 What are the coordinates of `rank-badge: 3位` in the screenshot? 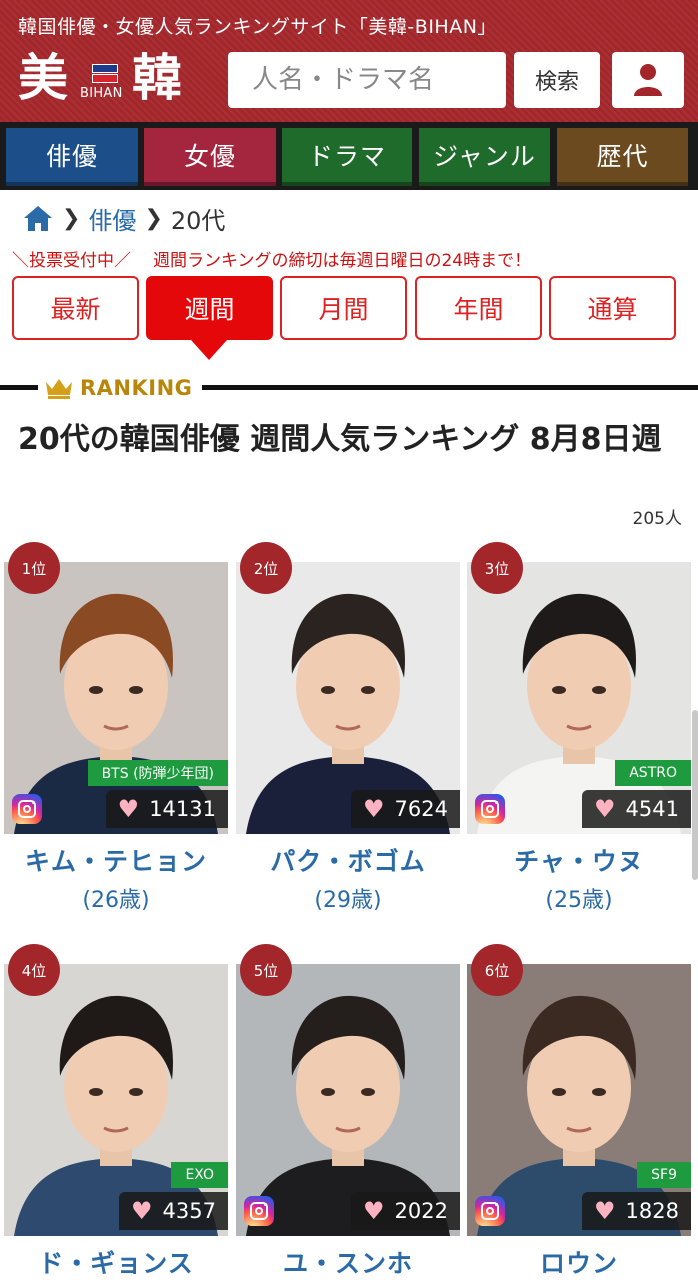 It's located at (497, 568).